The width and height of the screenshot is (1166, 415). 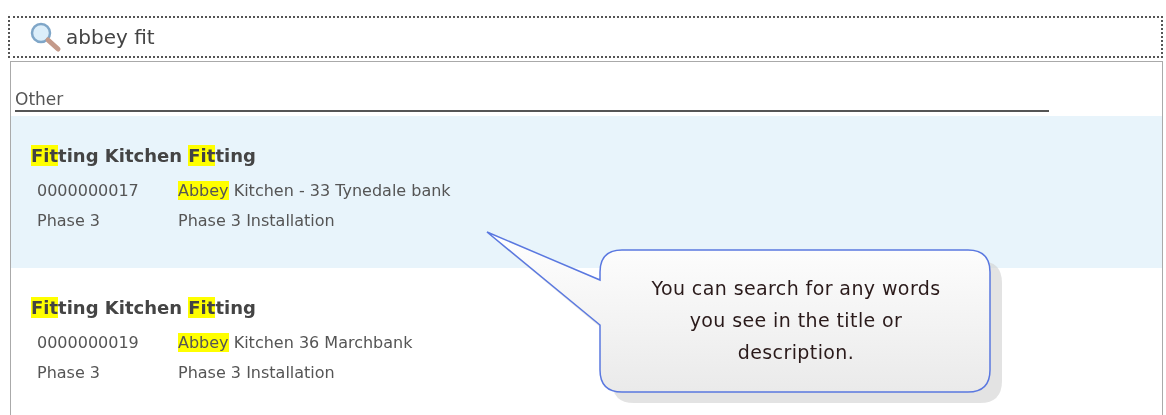 I want to click on group-header: Other, so click(x=532, y=100).